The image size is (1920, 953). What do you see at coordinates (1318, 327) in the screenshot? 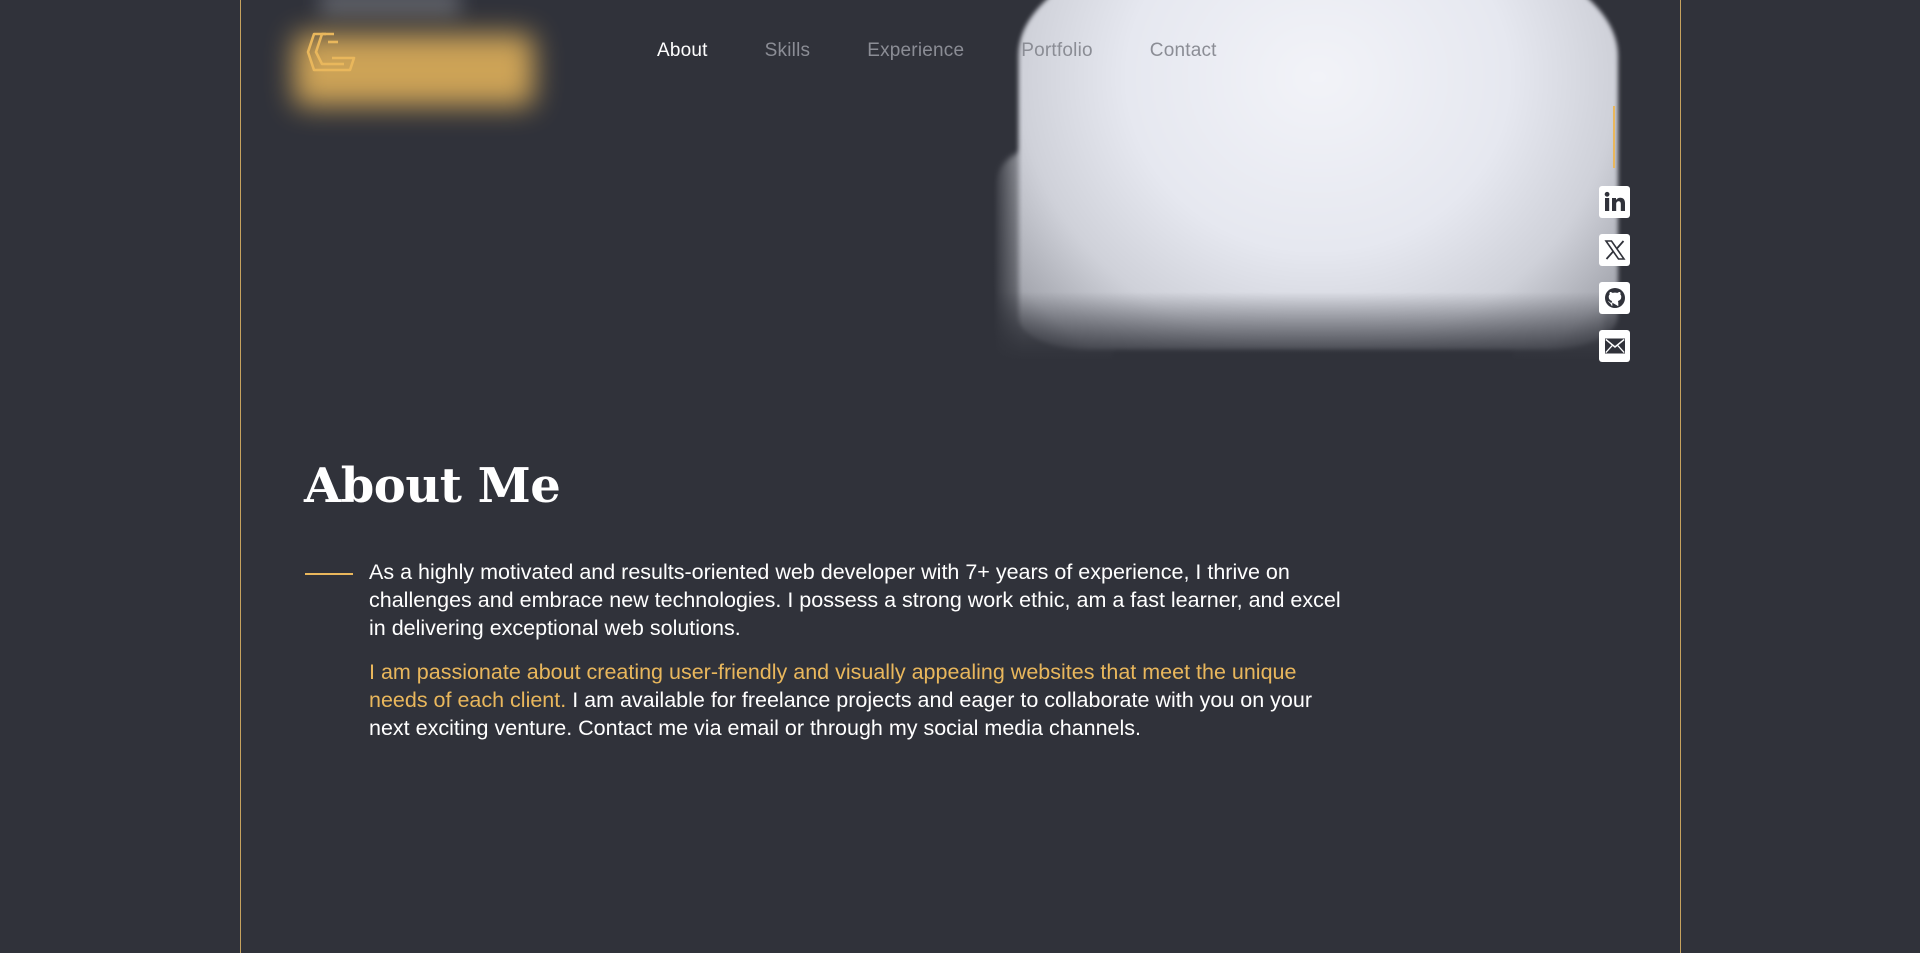
I see `portrait-fade-bottom` at bounding box center [1318, 327].